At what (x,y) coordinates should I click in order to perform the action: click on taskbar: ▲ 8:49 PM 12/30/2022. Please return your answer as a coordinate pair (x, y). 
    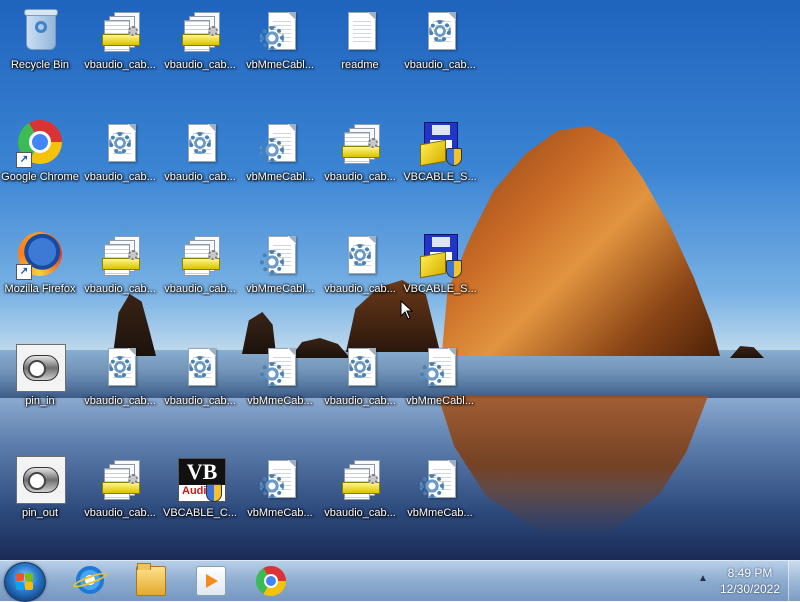
    Looking at the image, I should click on (400, 581).